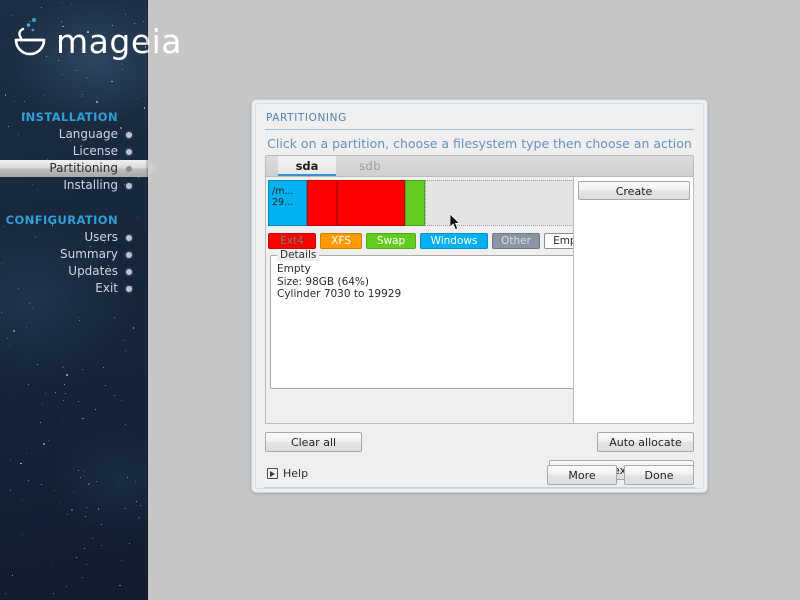  Describe the element at coordinates (391, 241) in the screenshot. I see `legend-chip-swap: Swap` at that location.